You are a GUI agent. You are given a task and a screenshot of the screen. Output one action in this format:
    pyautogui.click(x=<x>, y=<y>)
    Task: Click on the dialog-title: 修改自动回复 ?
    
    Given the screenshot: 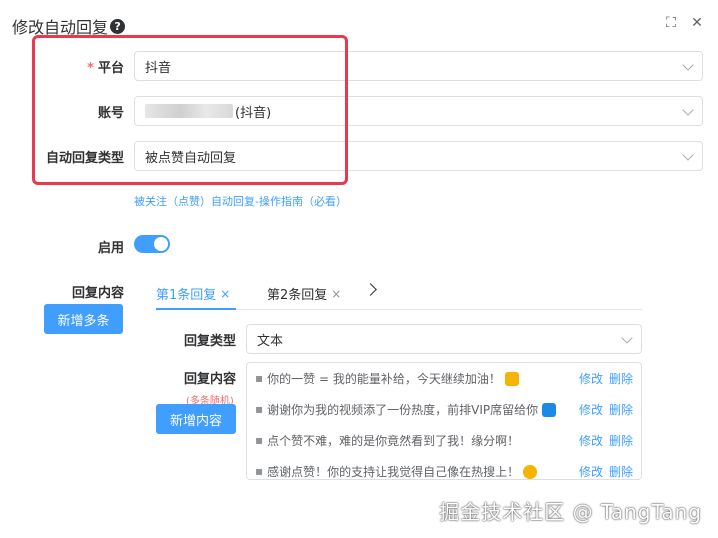 What is the action you would take?
    pyautogui.click(x=69, y=26)
    